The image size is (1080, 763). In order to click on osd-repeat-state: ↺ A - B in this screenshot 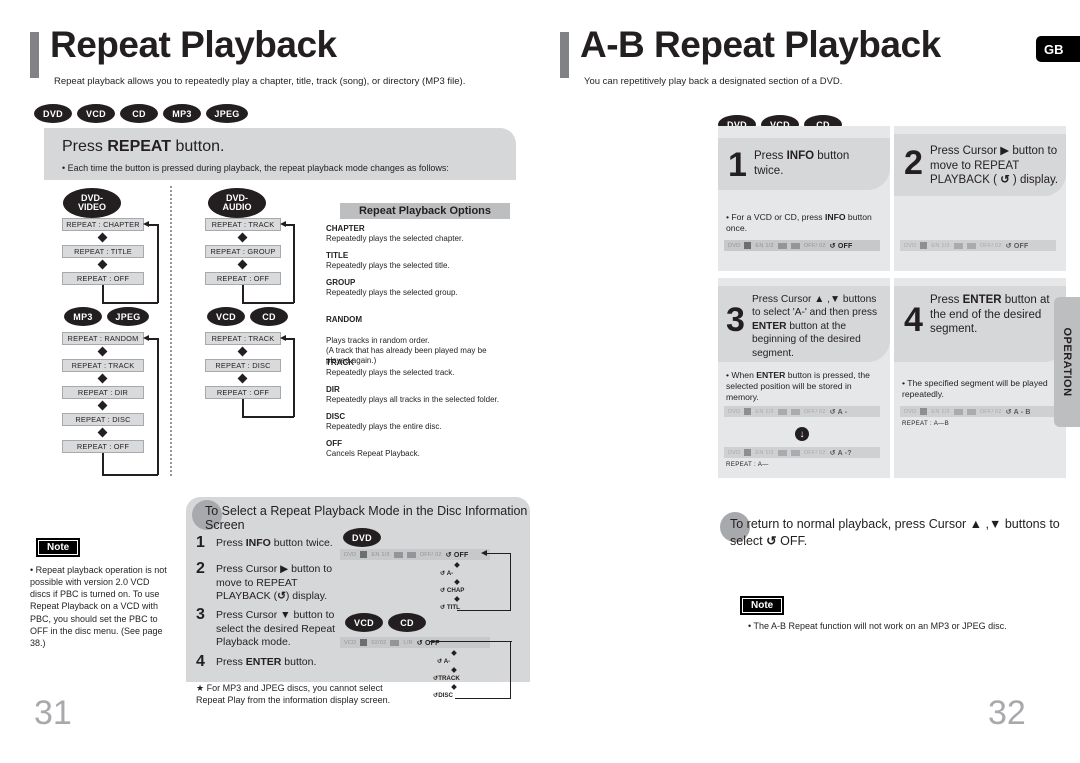, I will do `click(1018, 412)`.